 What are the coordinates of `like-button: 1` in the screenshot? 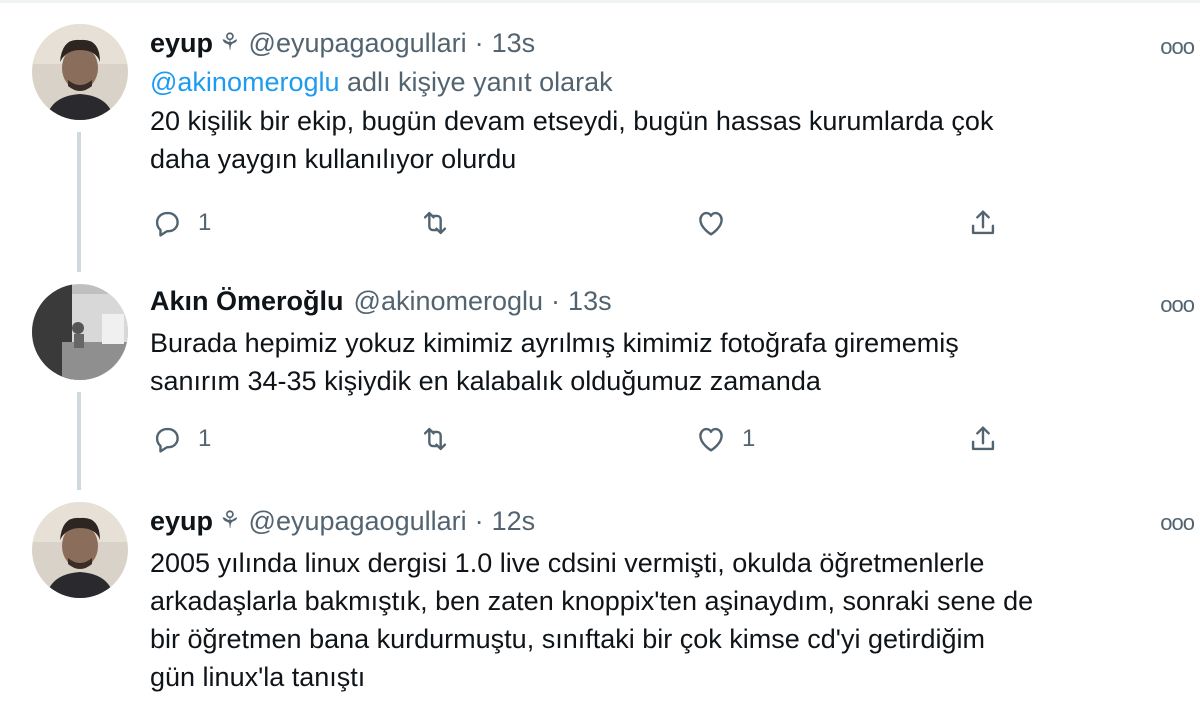 It's located at (724, 439).